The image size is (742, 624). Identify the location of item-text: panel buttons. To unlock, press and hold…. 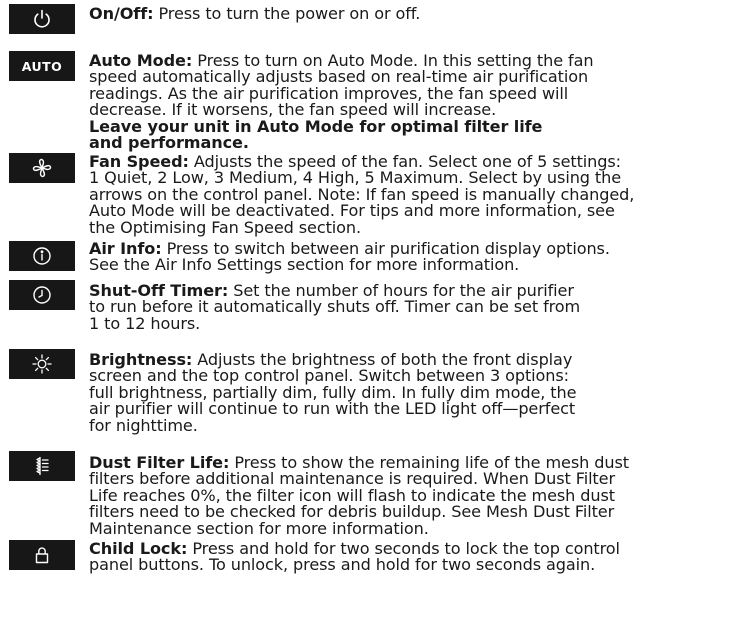
(342, 565).